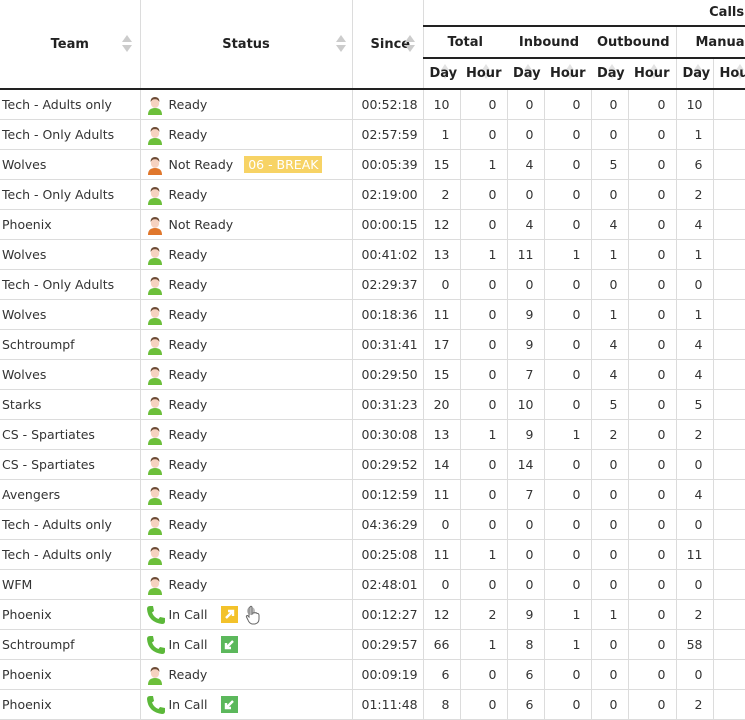  What do you see at coordinates (633, 42) in the screenshot?
I see `group-header-outbound: Outbound` at bounding box center [633, 42].